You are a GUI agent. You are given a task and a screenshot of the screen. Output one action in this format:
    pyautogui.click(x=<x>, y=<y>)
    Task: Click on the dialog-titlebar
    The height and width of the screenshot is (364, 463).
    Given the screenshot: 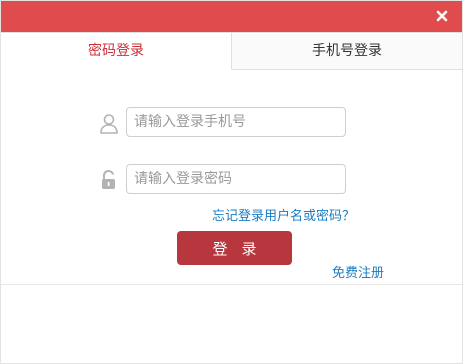 What is the action you would take?
    pyautogui.click(x=231, y=16)
    